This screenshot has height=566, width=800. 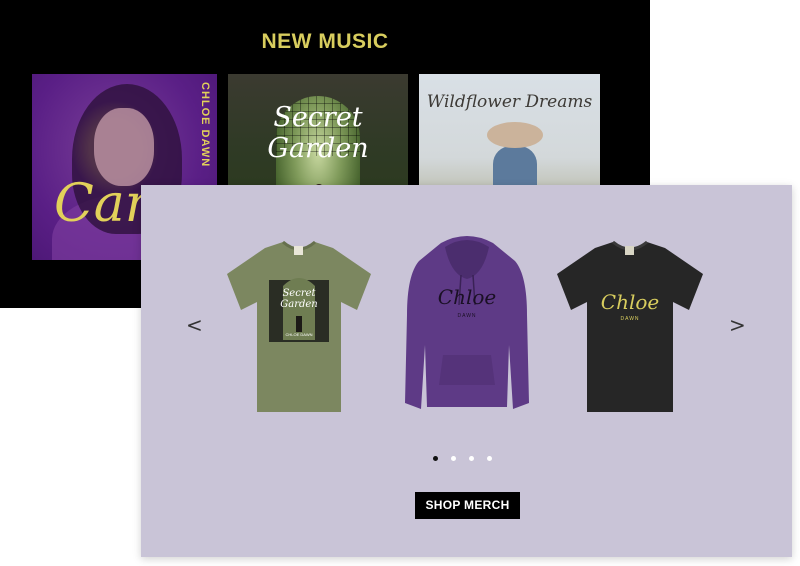 What do you see at coordinates (299, 299) in the screenshot?
I see `tshirt-print-text: Secret Garden` at bounding box center [299, 299].